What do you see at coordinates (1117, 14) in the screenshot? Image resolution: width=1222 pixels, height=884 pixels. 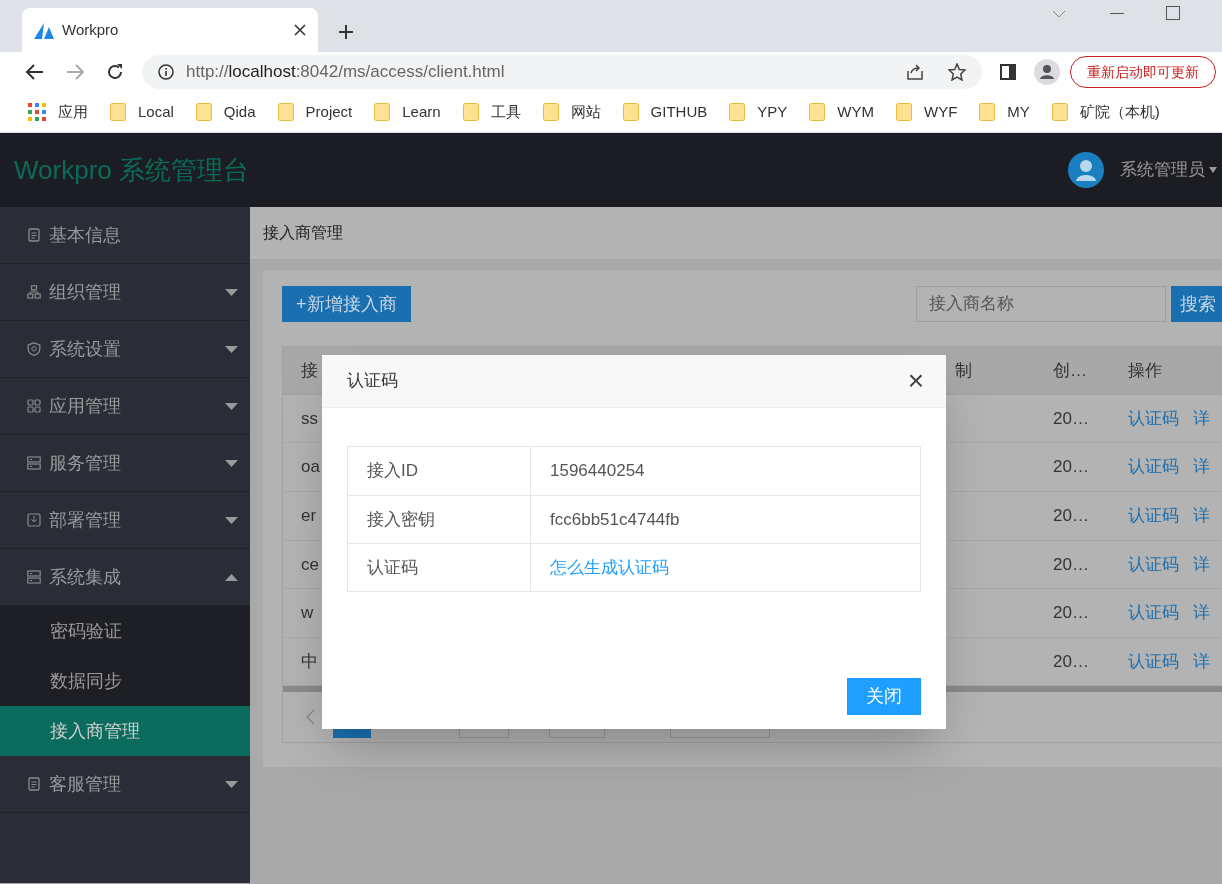 I see `minimize-icon` at bounding box center [1117, 14].